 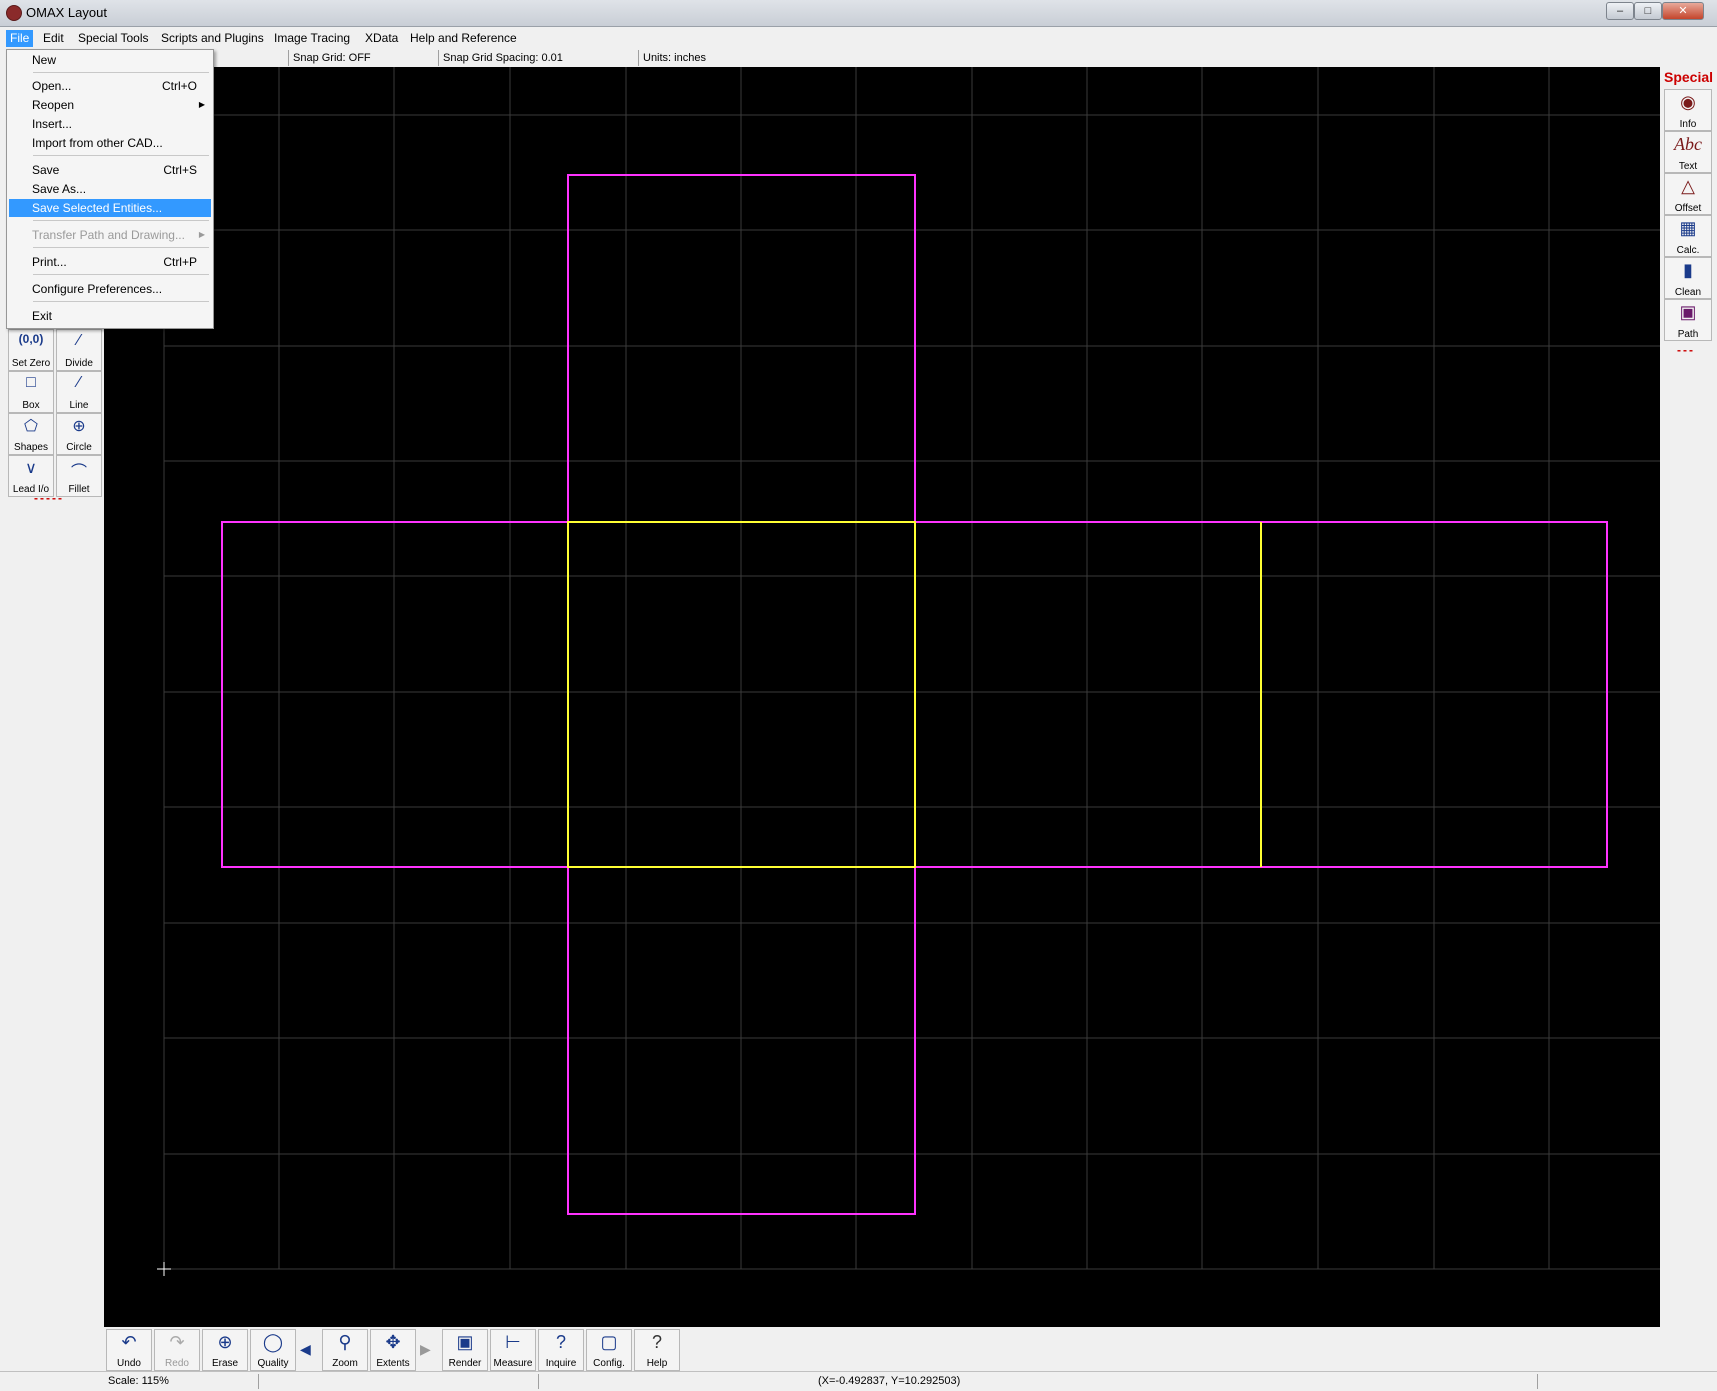 I want to click on render-icon: ▣, so click(x=465, y=1342).